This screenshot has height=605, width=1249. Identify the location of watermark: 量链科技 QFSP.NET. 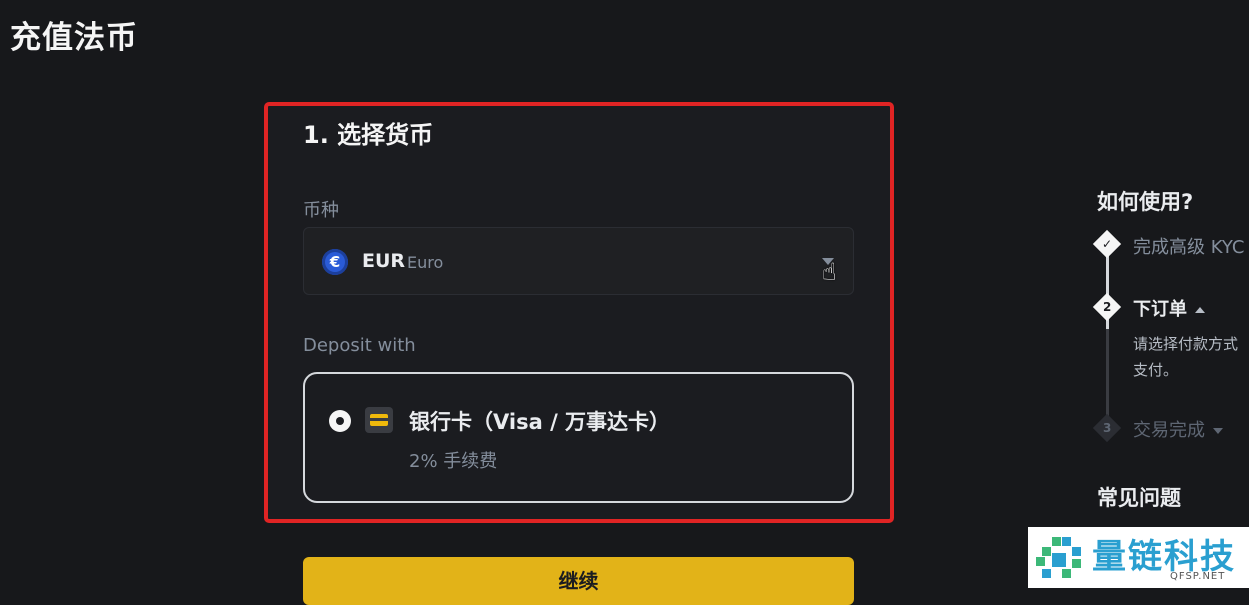
(1138, 557).